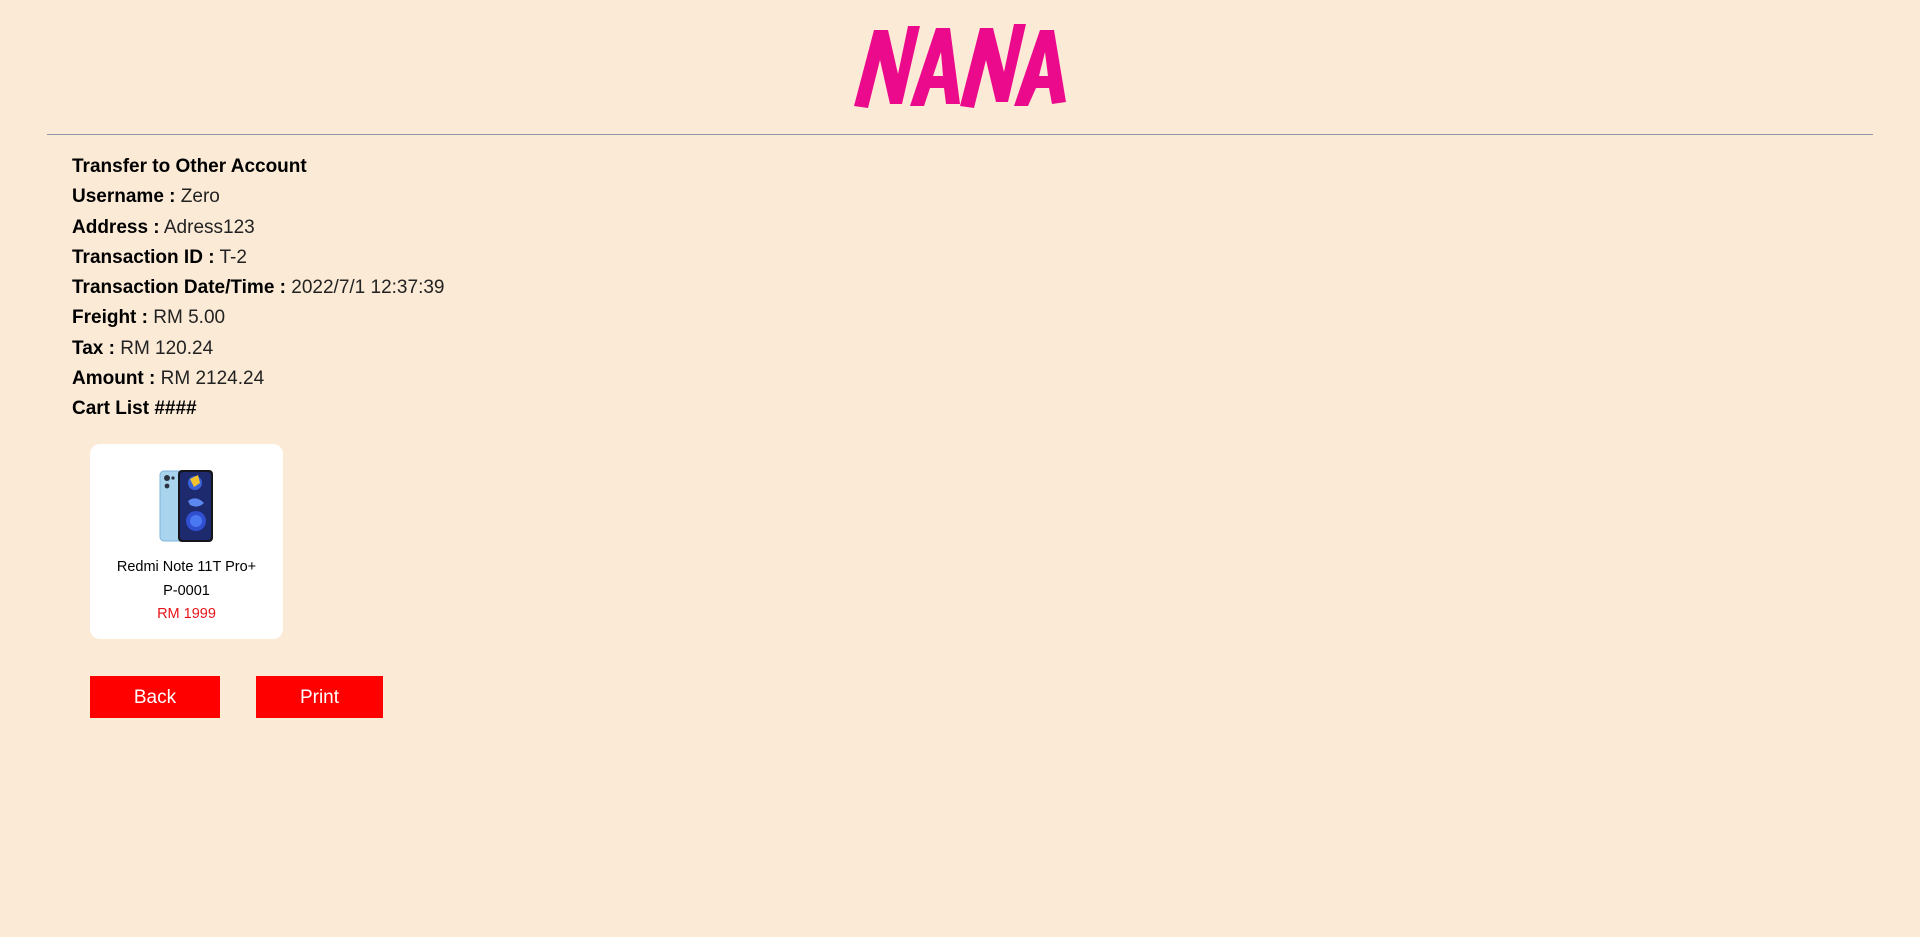  What do you see at coordinates (155, 697) in the screenshot?
I see `back-button: Back` at bounding box center [155, 697].